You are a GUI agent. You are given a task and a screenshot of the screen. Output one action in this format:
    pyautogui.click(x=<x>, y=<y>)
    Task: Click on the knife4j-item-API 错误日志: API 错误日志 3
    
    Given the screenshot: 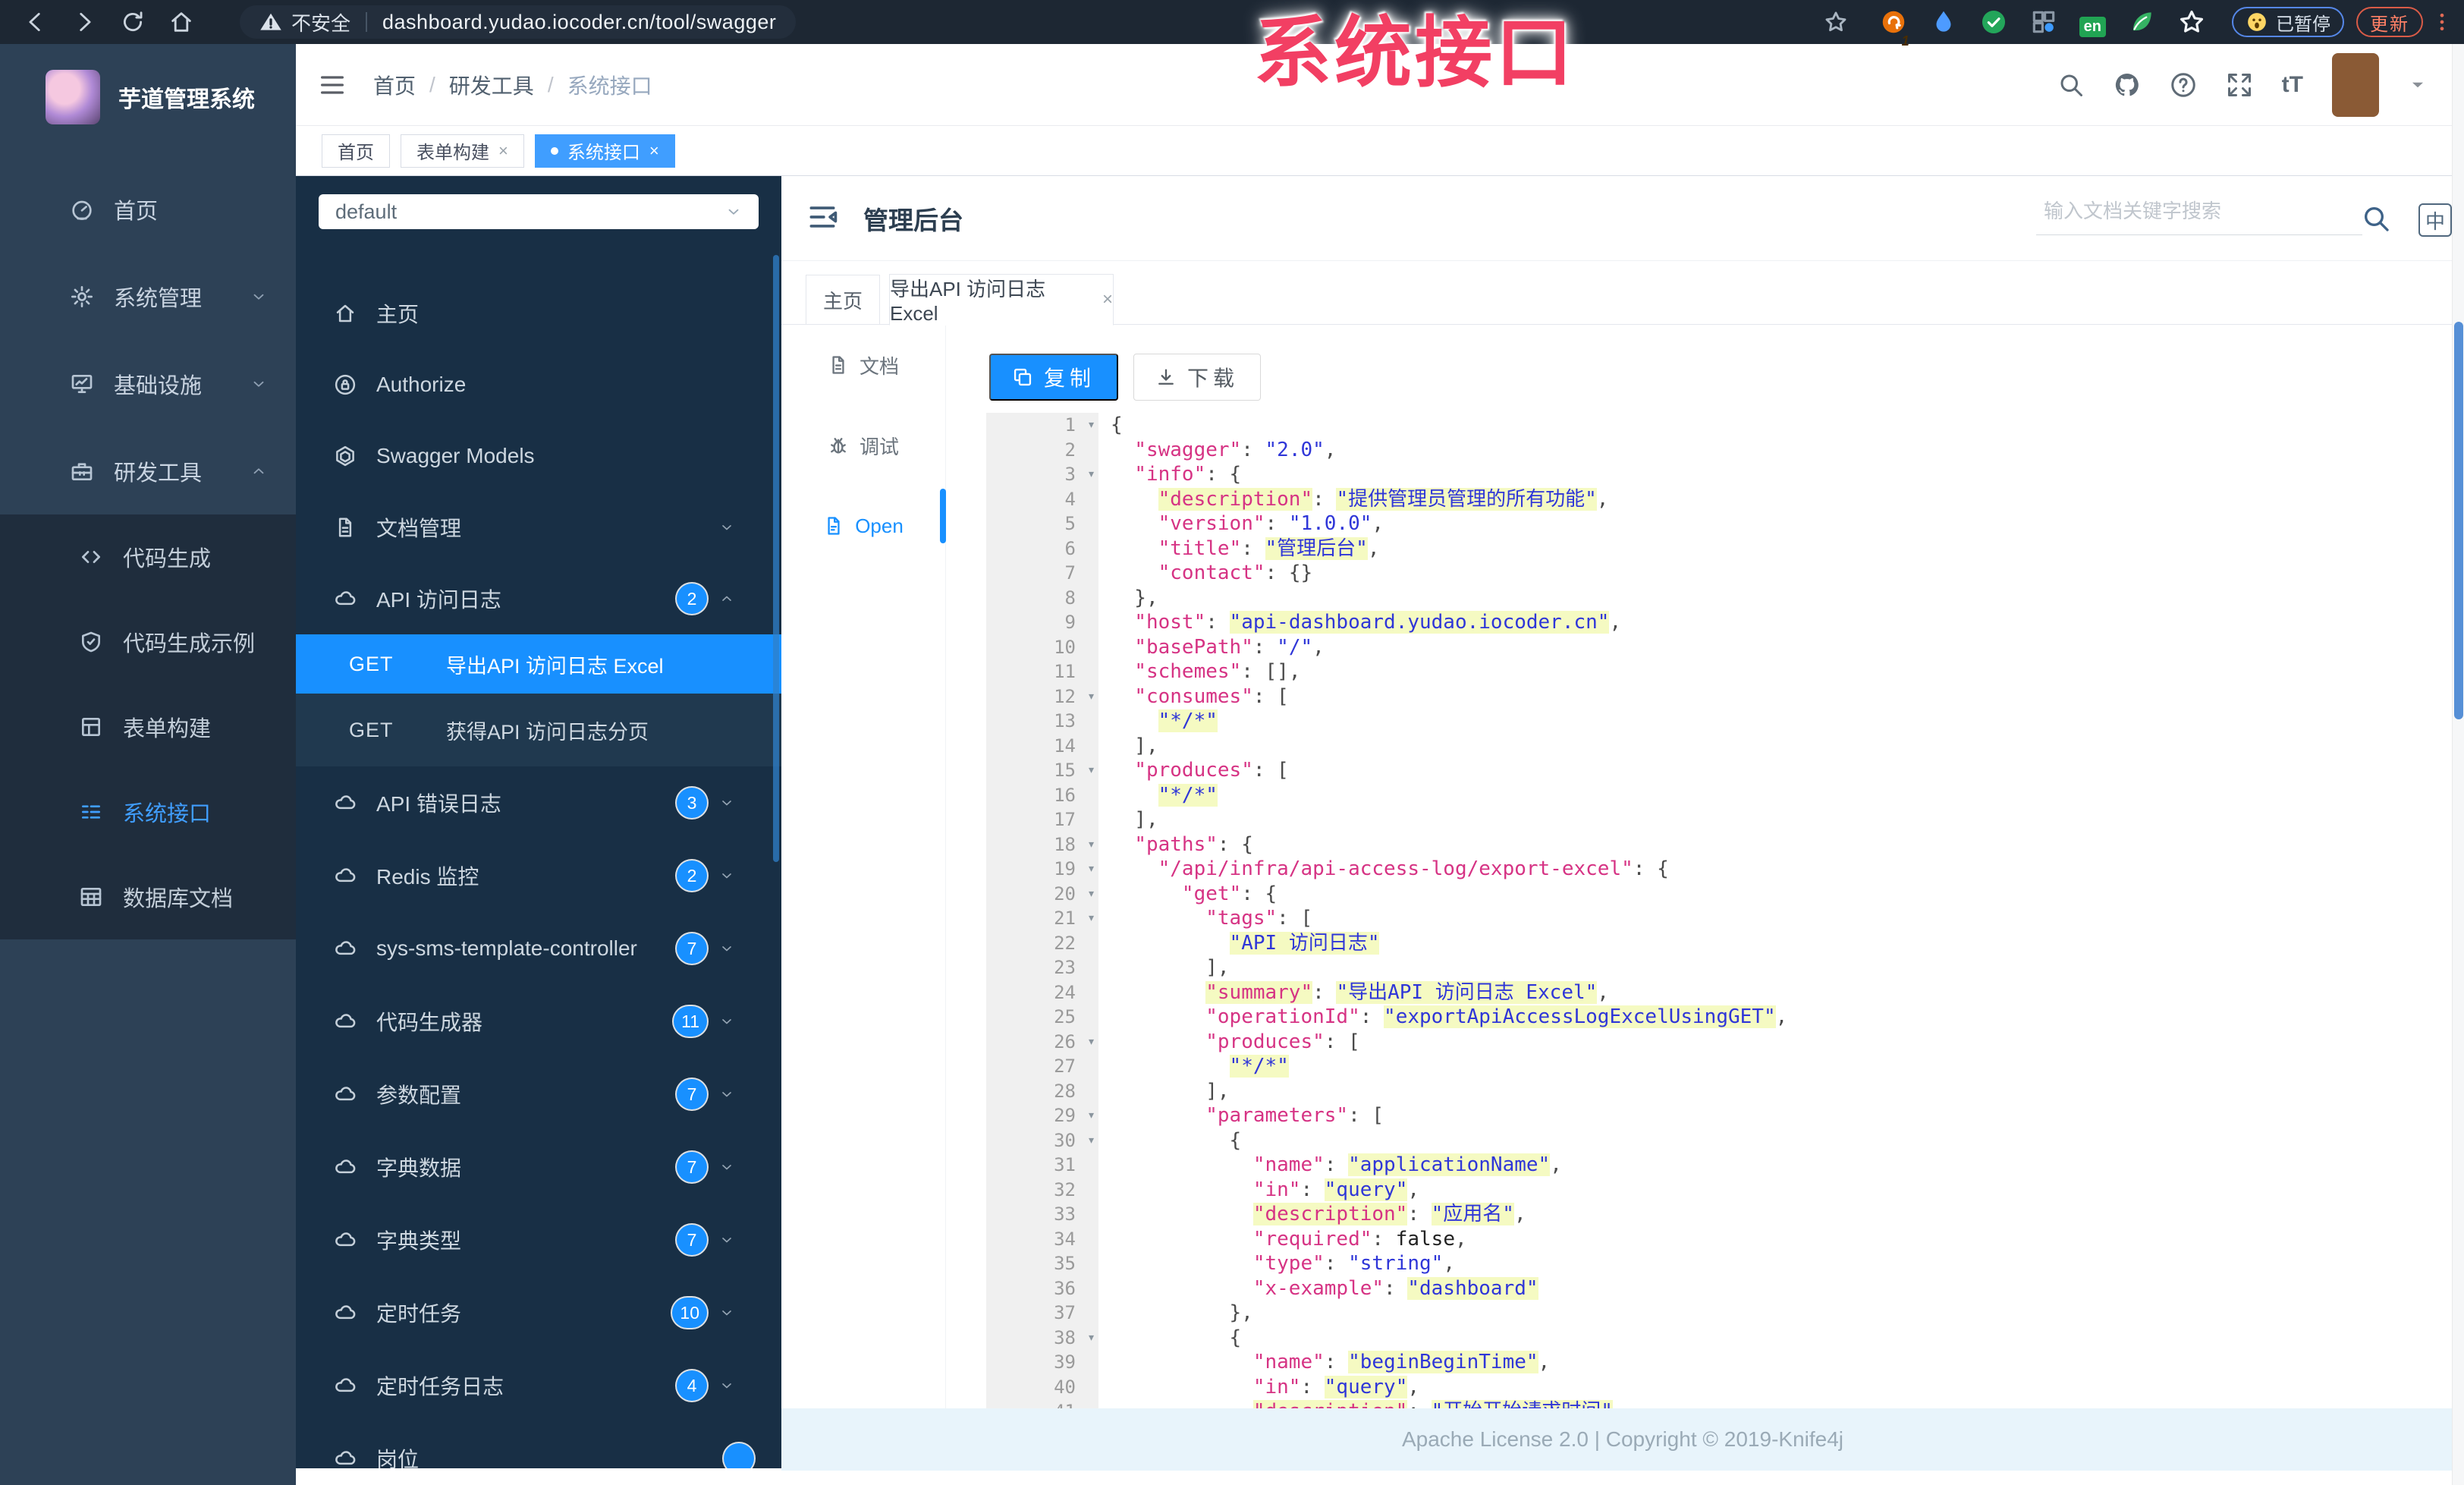 What is the action you would take?
    pyautogui.click(x=538, y=802)
    